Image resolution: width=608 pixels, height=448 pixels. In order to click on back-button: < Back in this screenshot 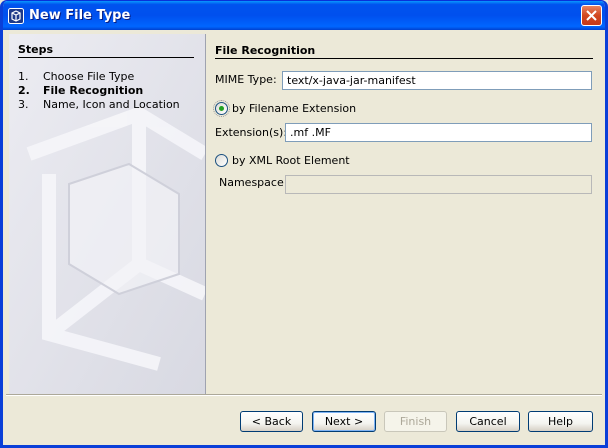, I will do `click(271, 421)`.